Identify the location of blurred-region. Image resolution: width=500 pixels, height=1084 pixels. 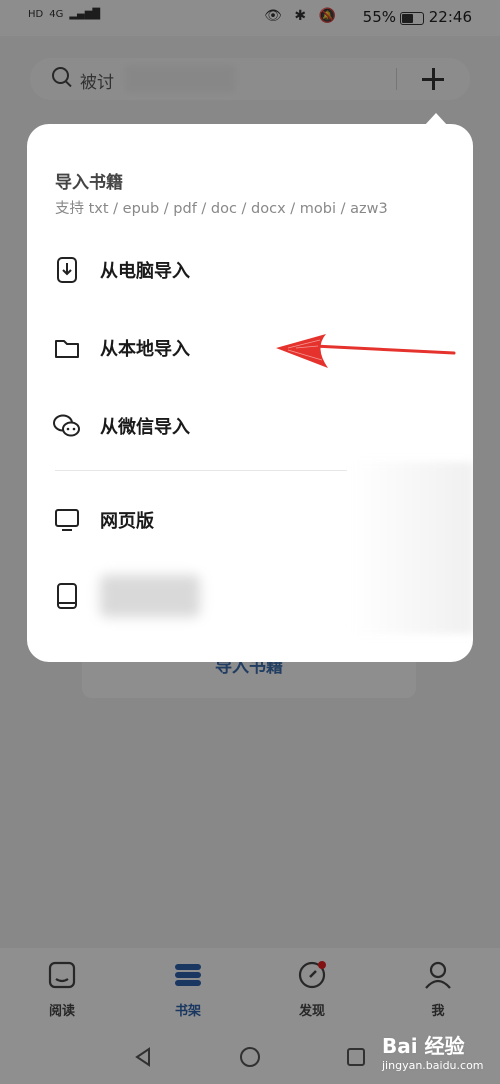
(412, 548).